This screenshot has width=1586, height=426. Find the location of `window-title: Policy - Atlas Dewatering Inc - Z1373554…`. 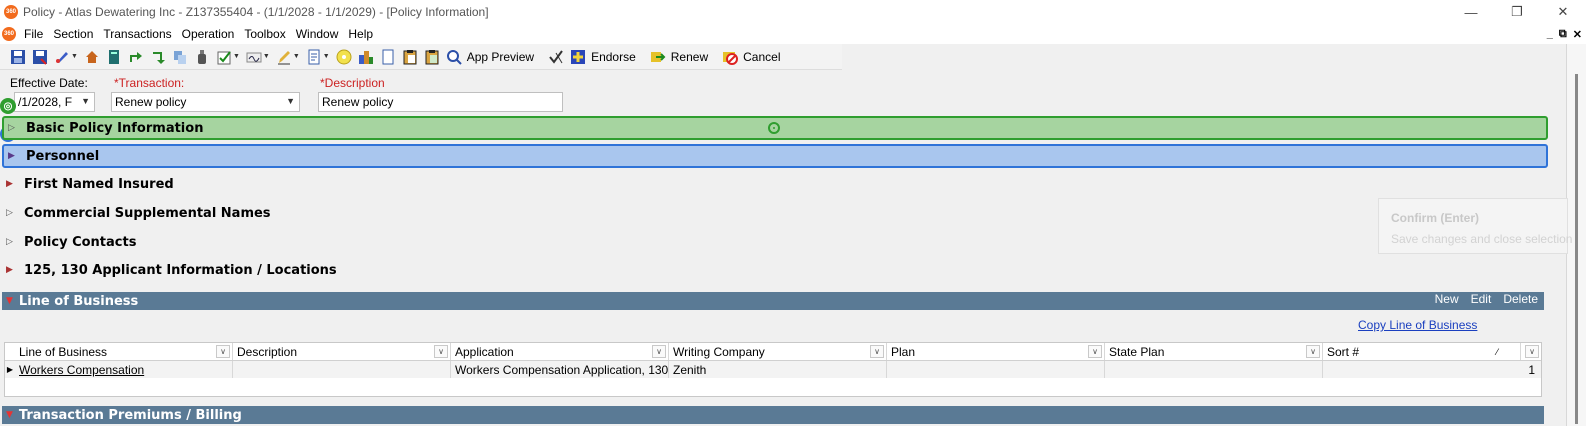

window-title: Policy - Atlas Dewatering Inc - Z1373554… is located at coordinates (256, 12).